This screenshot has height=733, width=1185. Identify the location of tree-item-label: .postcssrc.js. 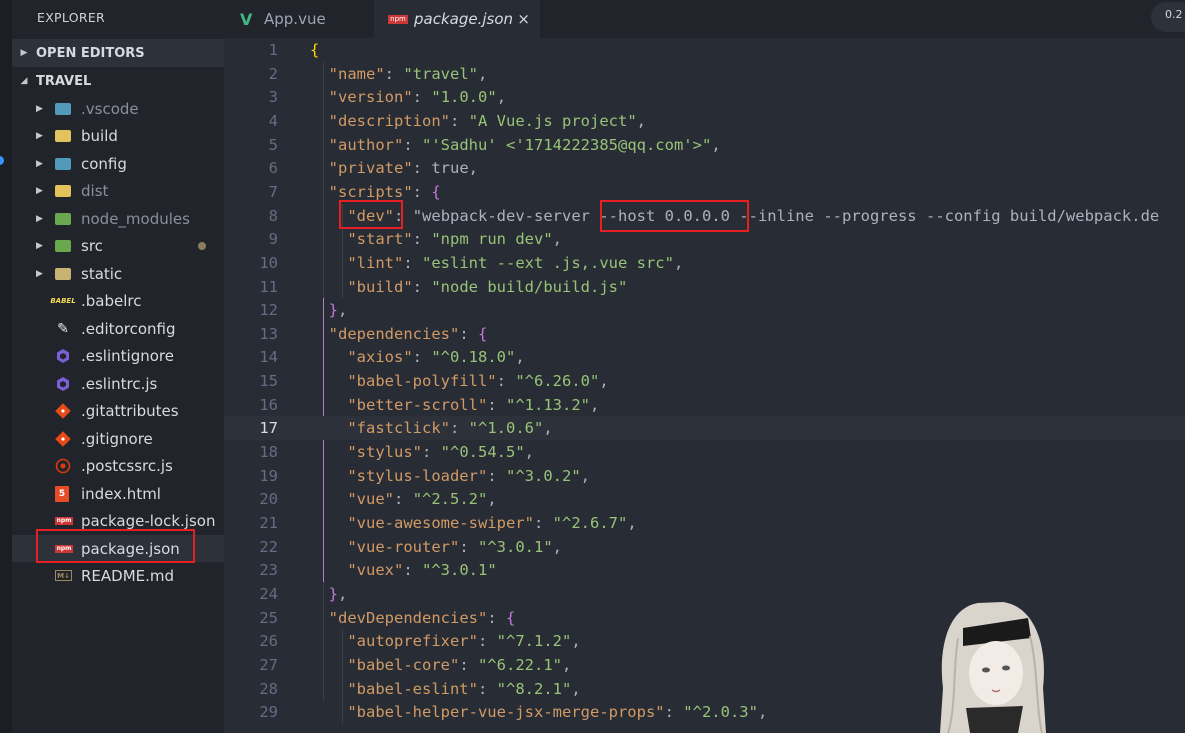
(127, 465).